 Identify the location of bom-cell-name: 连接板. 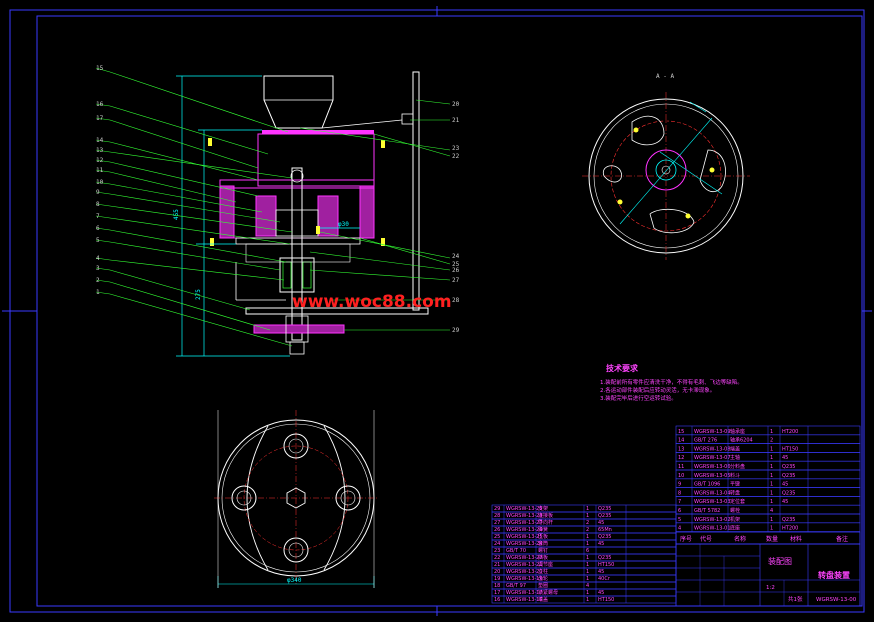
(545, 515).